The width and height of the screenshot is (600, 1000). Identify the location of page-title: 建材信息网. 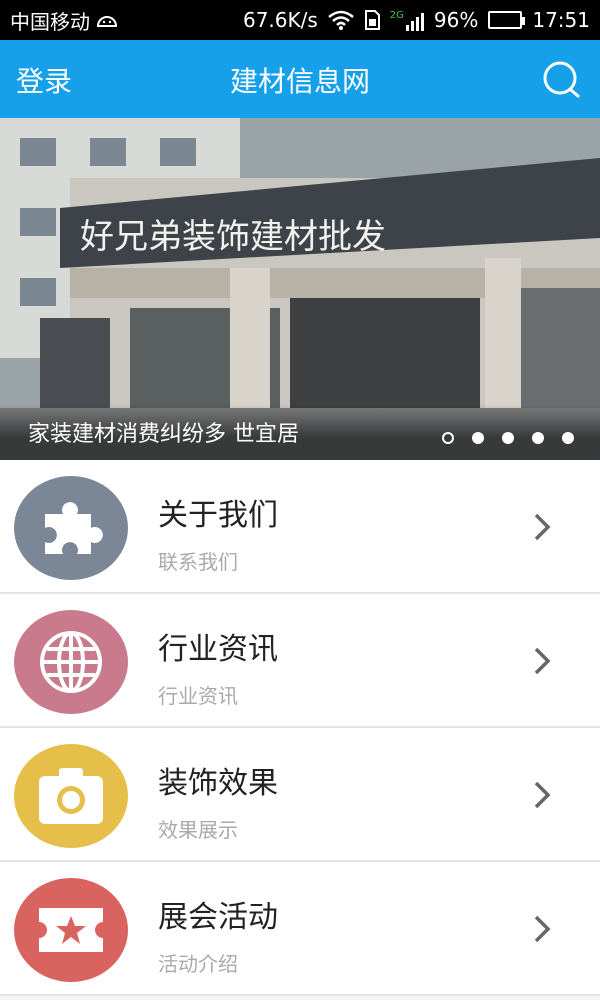
(299, 81).